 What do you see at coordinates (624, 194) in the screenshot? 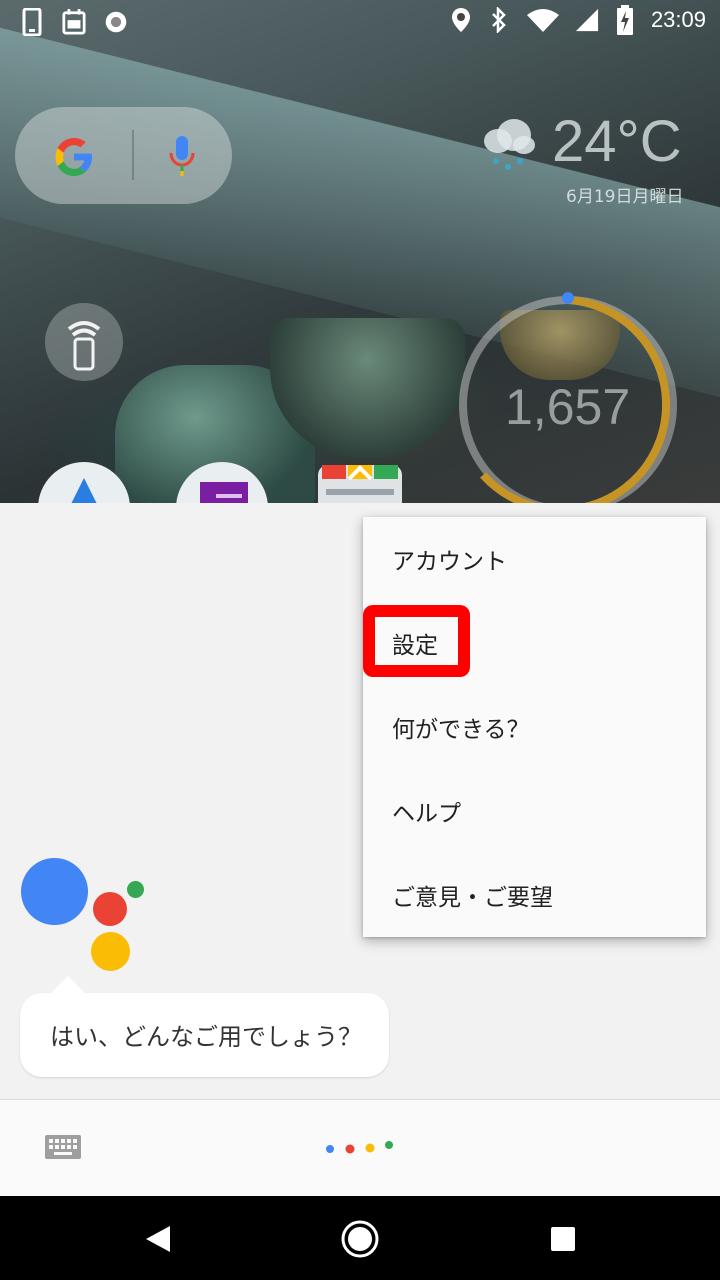
I see `date-label: 6月19日月曜日` at bounding box center [624, 194].